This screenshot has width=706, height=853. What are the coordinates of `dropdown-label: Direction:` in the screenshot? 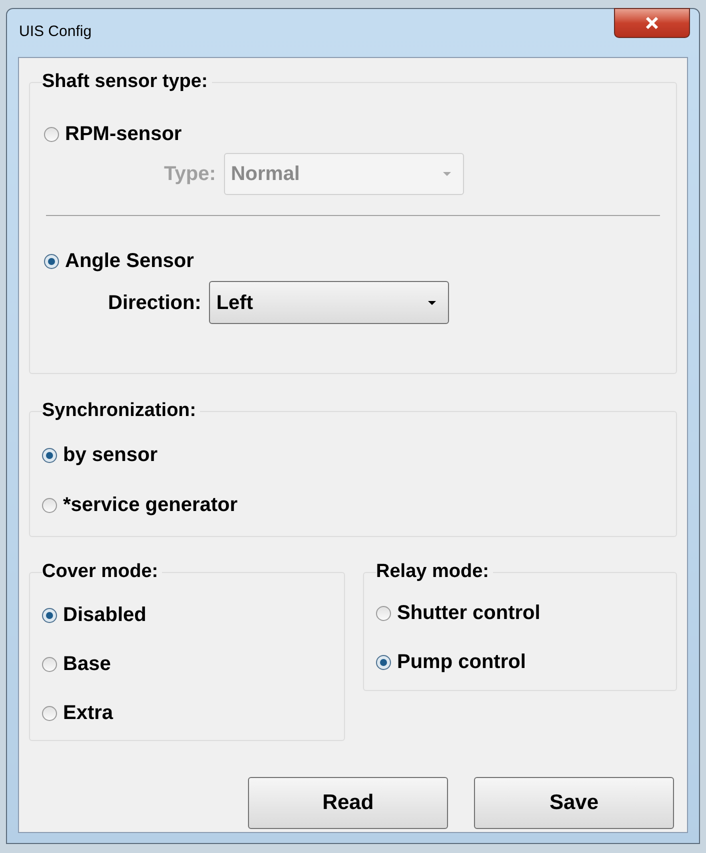 It's located at (155, 303).